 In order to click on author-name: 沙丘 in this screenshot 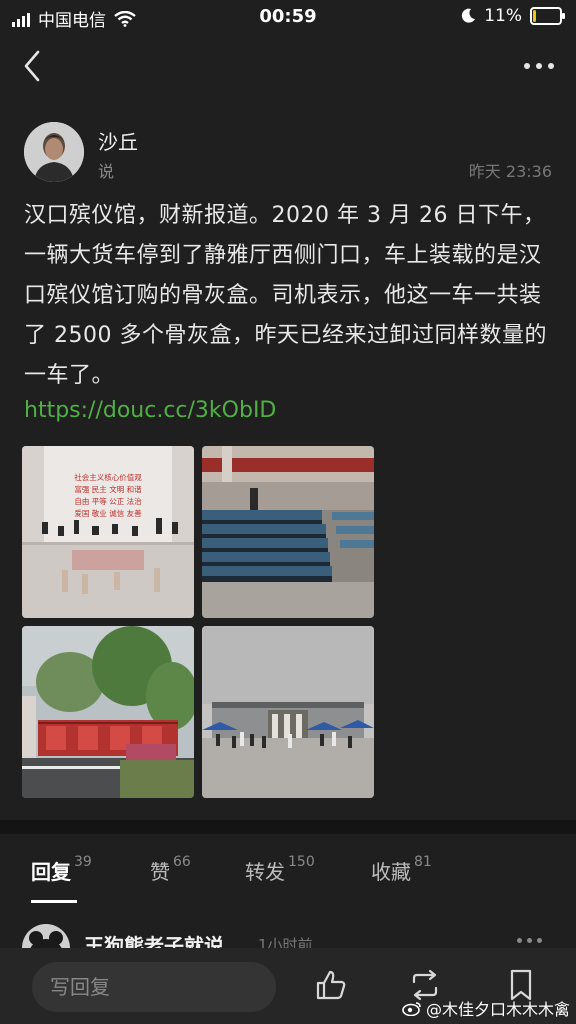, I will do `click(118, 140)`.